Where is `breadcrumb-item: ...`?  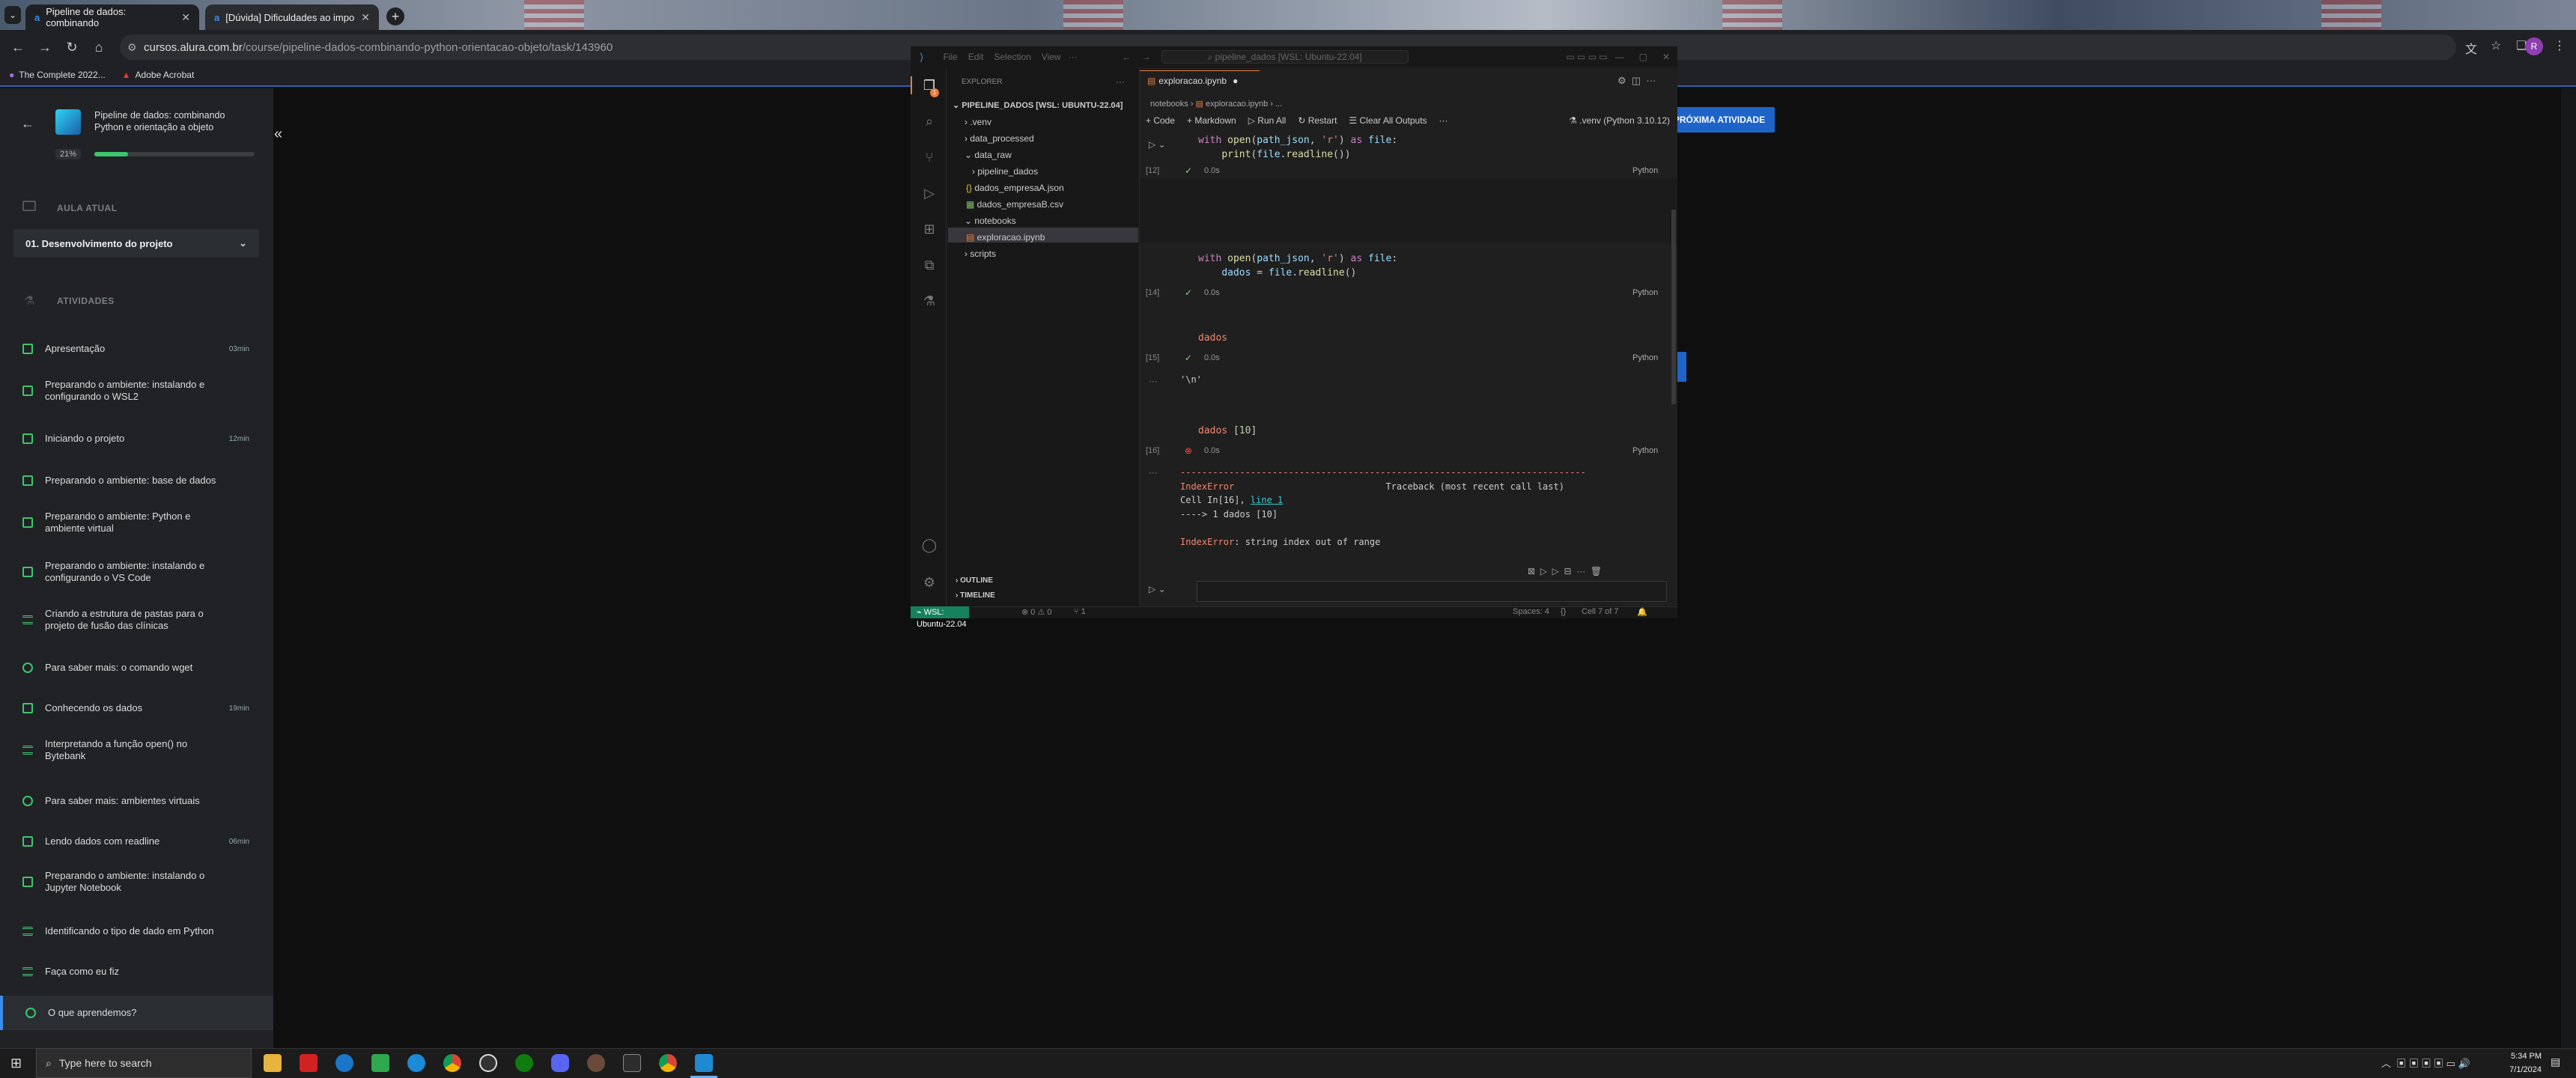
breadcrumb-item: ... is located at coordinates (1278, 104).